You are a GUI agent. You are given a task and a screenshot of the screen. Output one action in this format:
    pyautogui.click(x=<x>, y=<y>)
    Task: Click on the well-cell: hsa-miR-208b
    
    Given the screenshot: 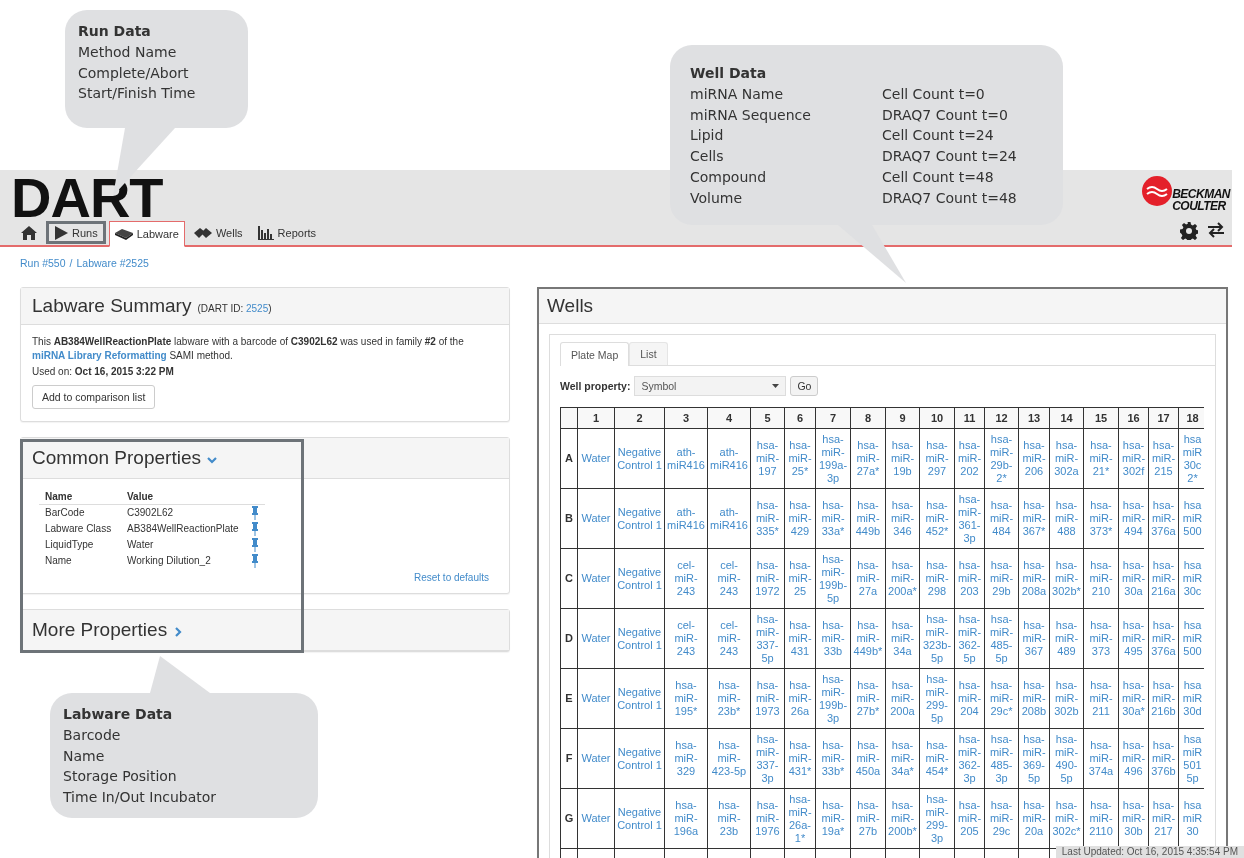 What is the action you would take?
    pyautogui.click(x=1034, y=698)
    